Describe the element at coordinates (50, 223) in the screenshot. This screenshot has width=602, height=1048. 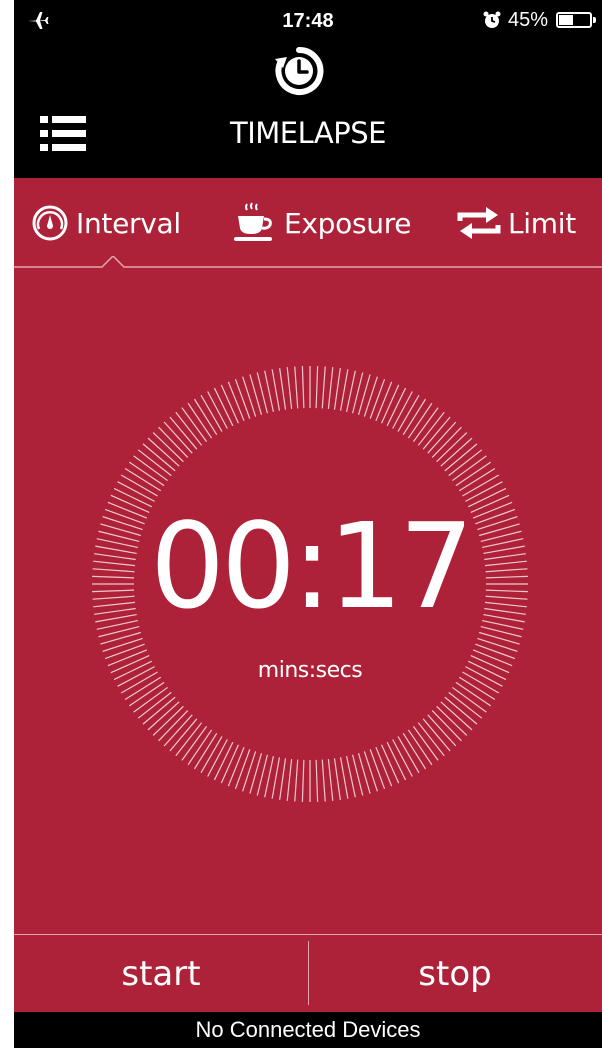
I see `gauge-icon` at that location.